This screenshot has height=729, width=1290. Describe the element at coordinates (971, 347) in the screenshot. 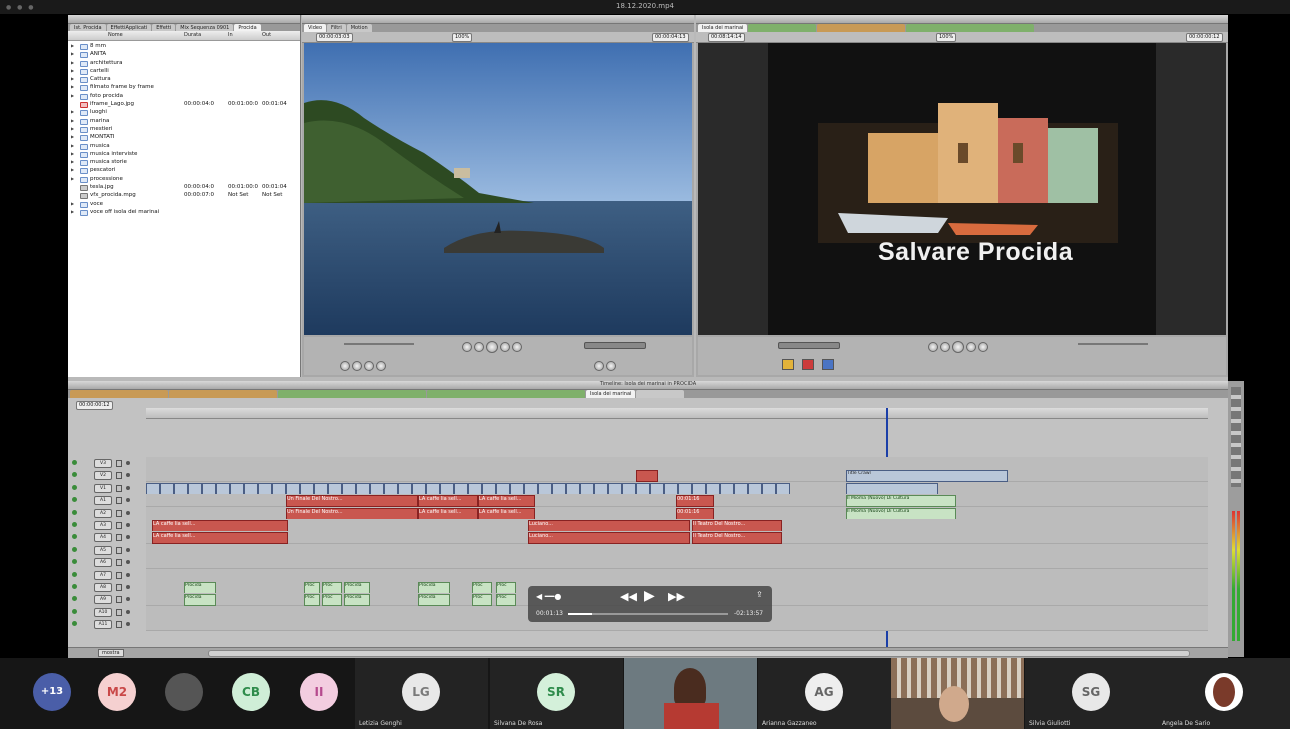

I see `play-around-icon` at that location.